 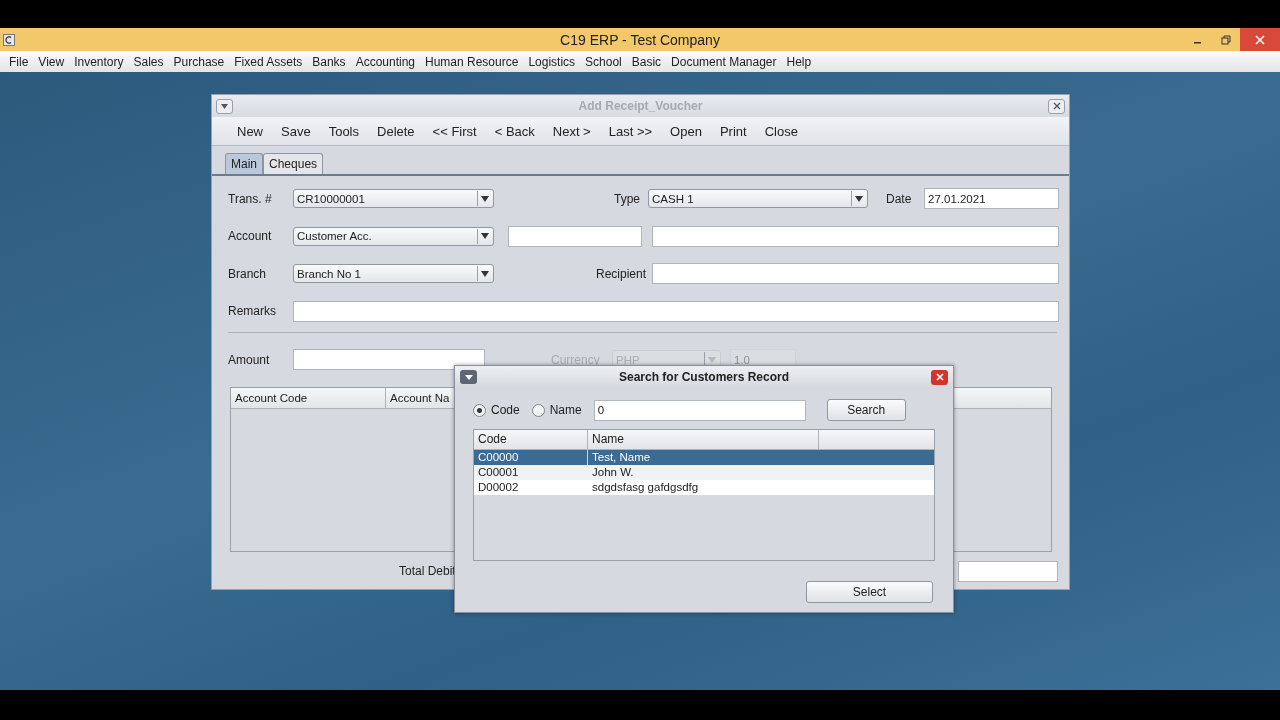 What do you see at coordinates (556, 410) in the screenshot?
I see `radio-button: Name` at bounding box center [556, 410].